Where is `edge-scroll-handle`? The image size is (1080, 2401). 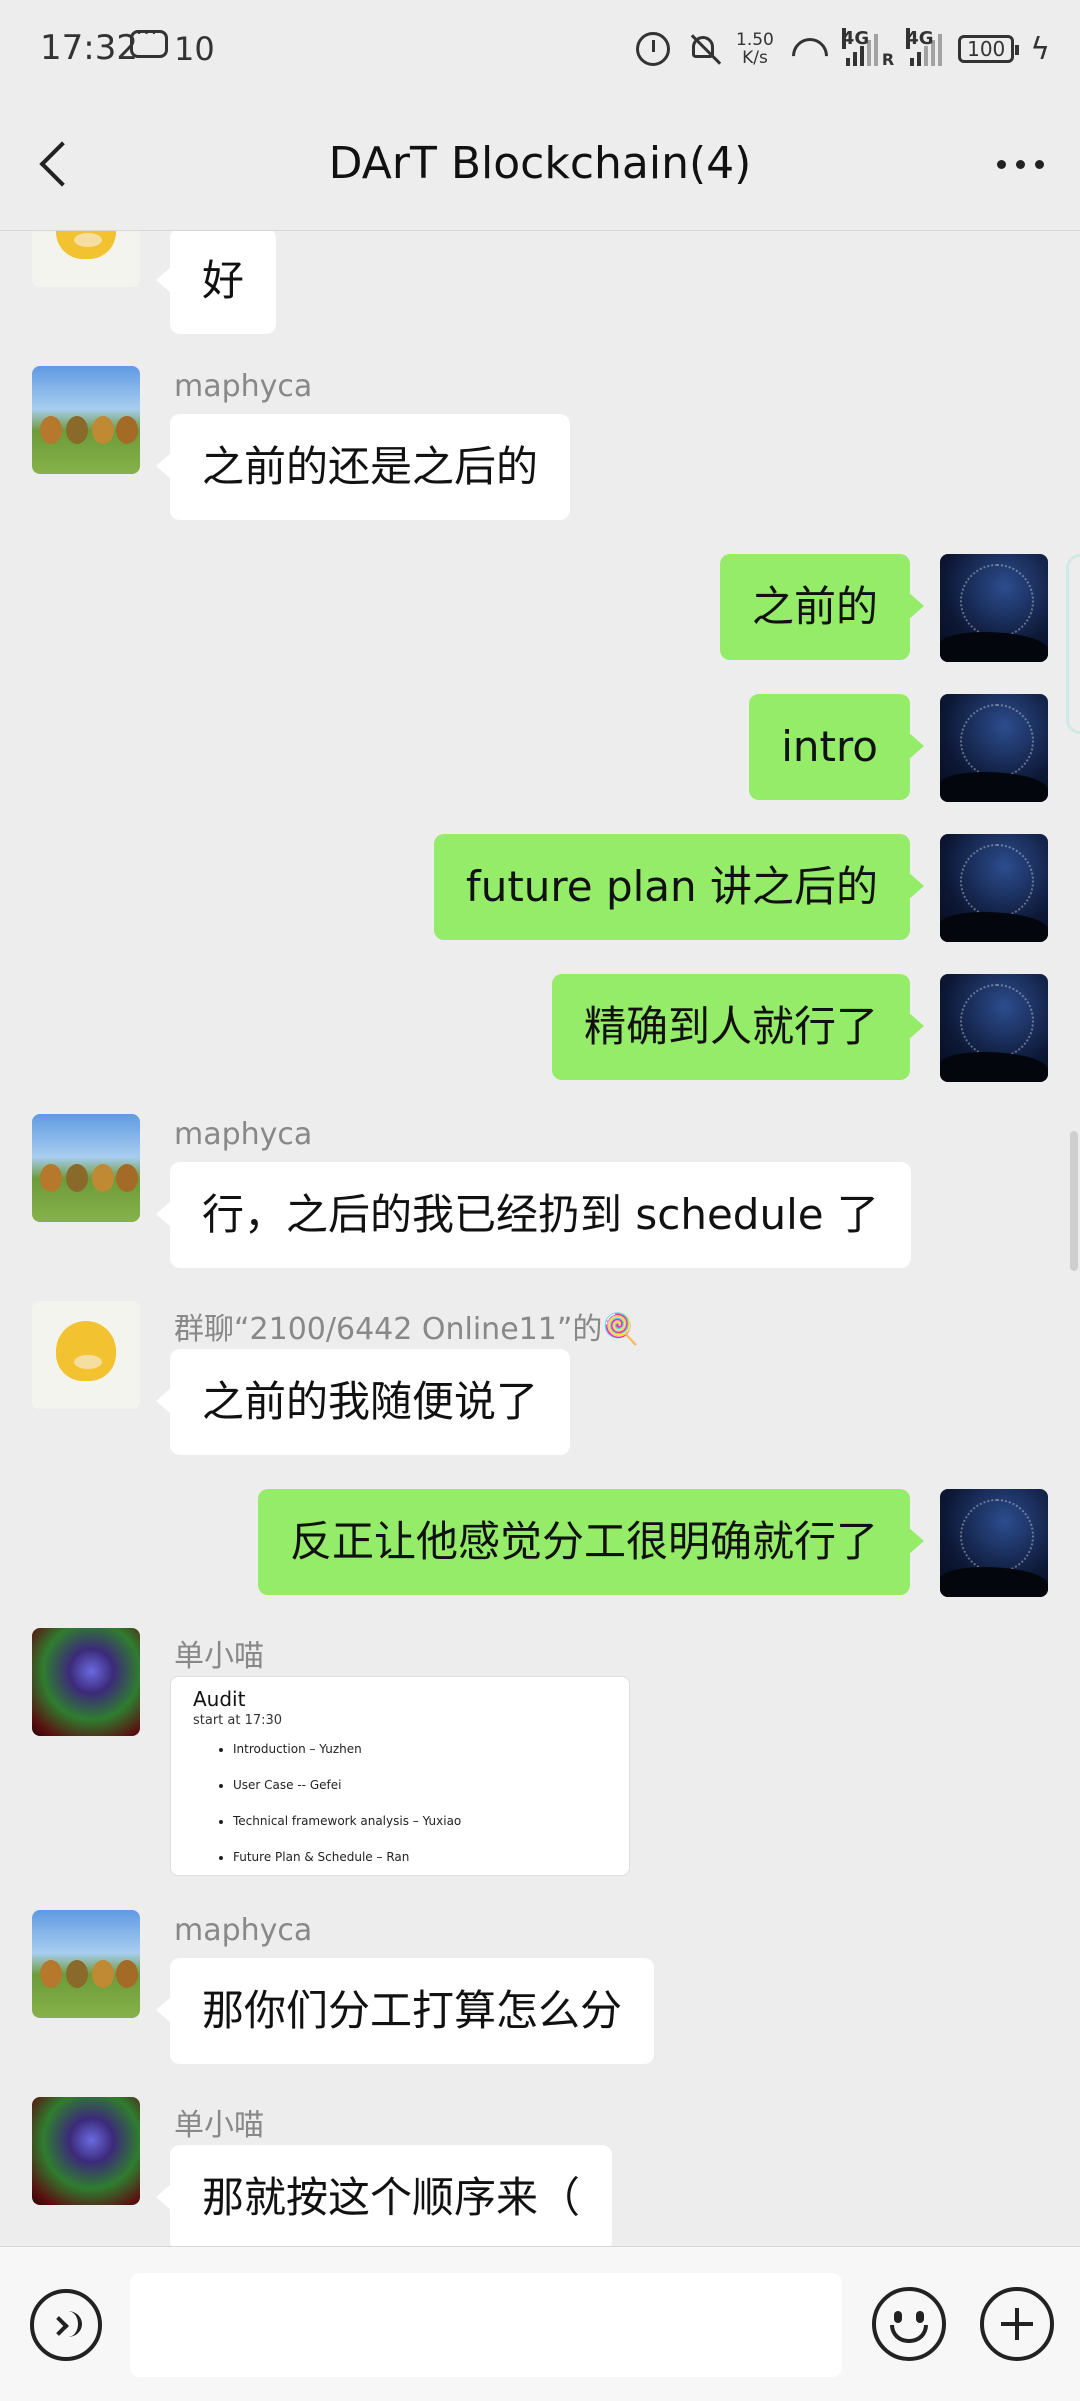 edge-scroll-handle is located at coordinates (1073, 644).